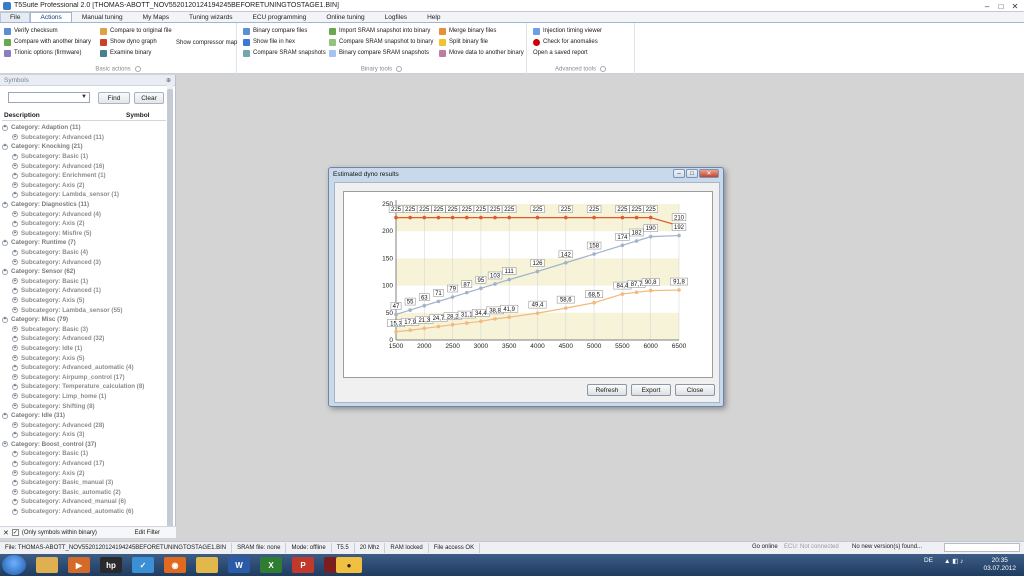  I want to click on tree-subcategory-row: + Subcategory: Advanced (4), so click(84, 214).